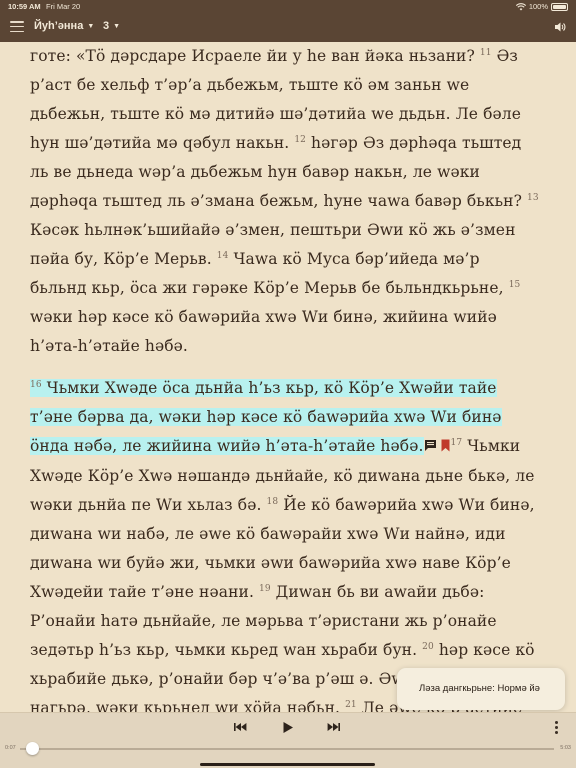 This screenshot has width=576, height=768. What do you see at coordinates (240, 727) in the screenshot?
I see `skip-back-icon` at bounding box center [240, 727].